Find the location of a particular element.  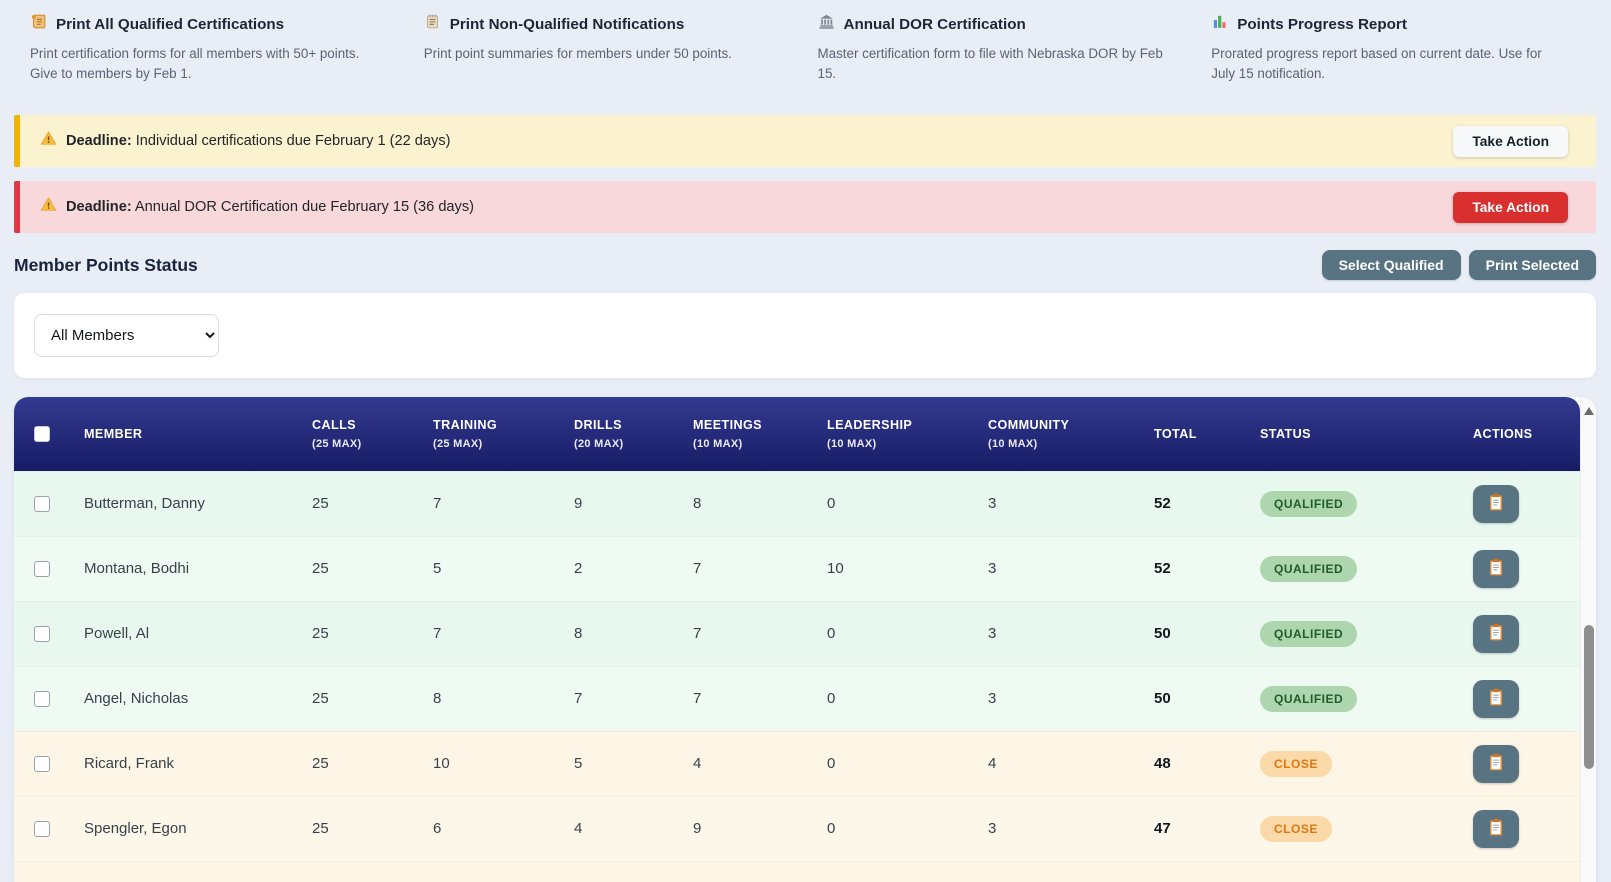

scrollbar-thumb is located at coordinates (1589, 697).